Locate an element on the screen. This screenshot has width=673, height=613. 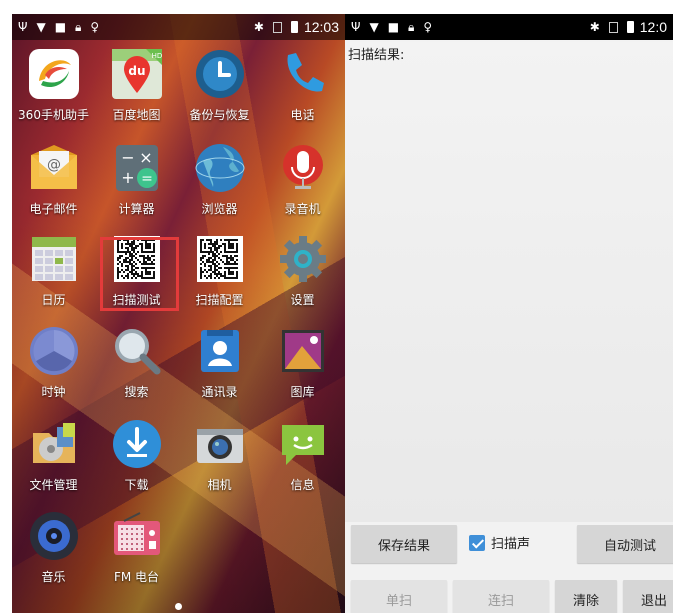
save-result-button: 保存结果 is located at coordinates (404, 544).